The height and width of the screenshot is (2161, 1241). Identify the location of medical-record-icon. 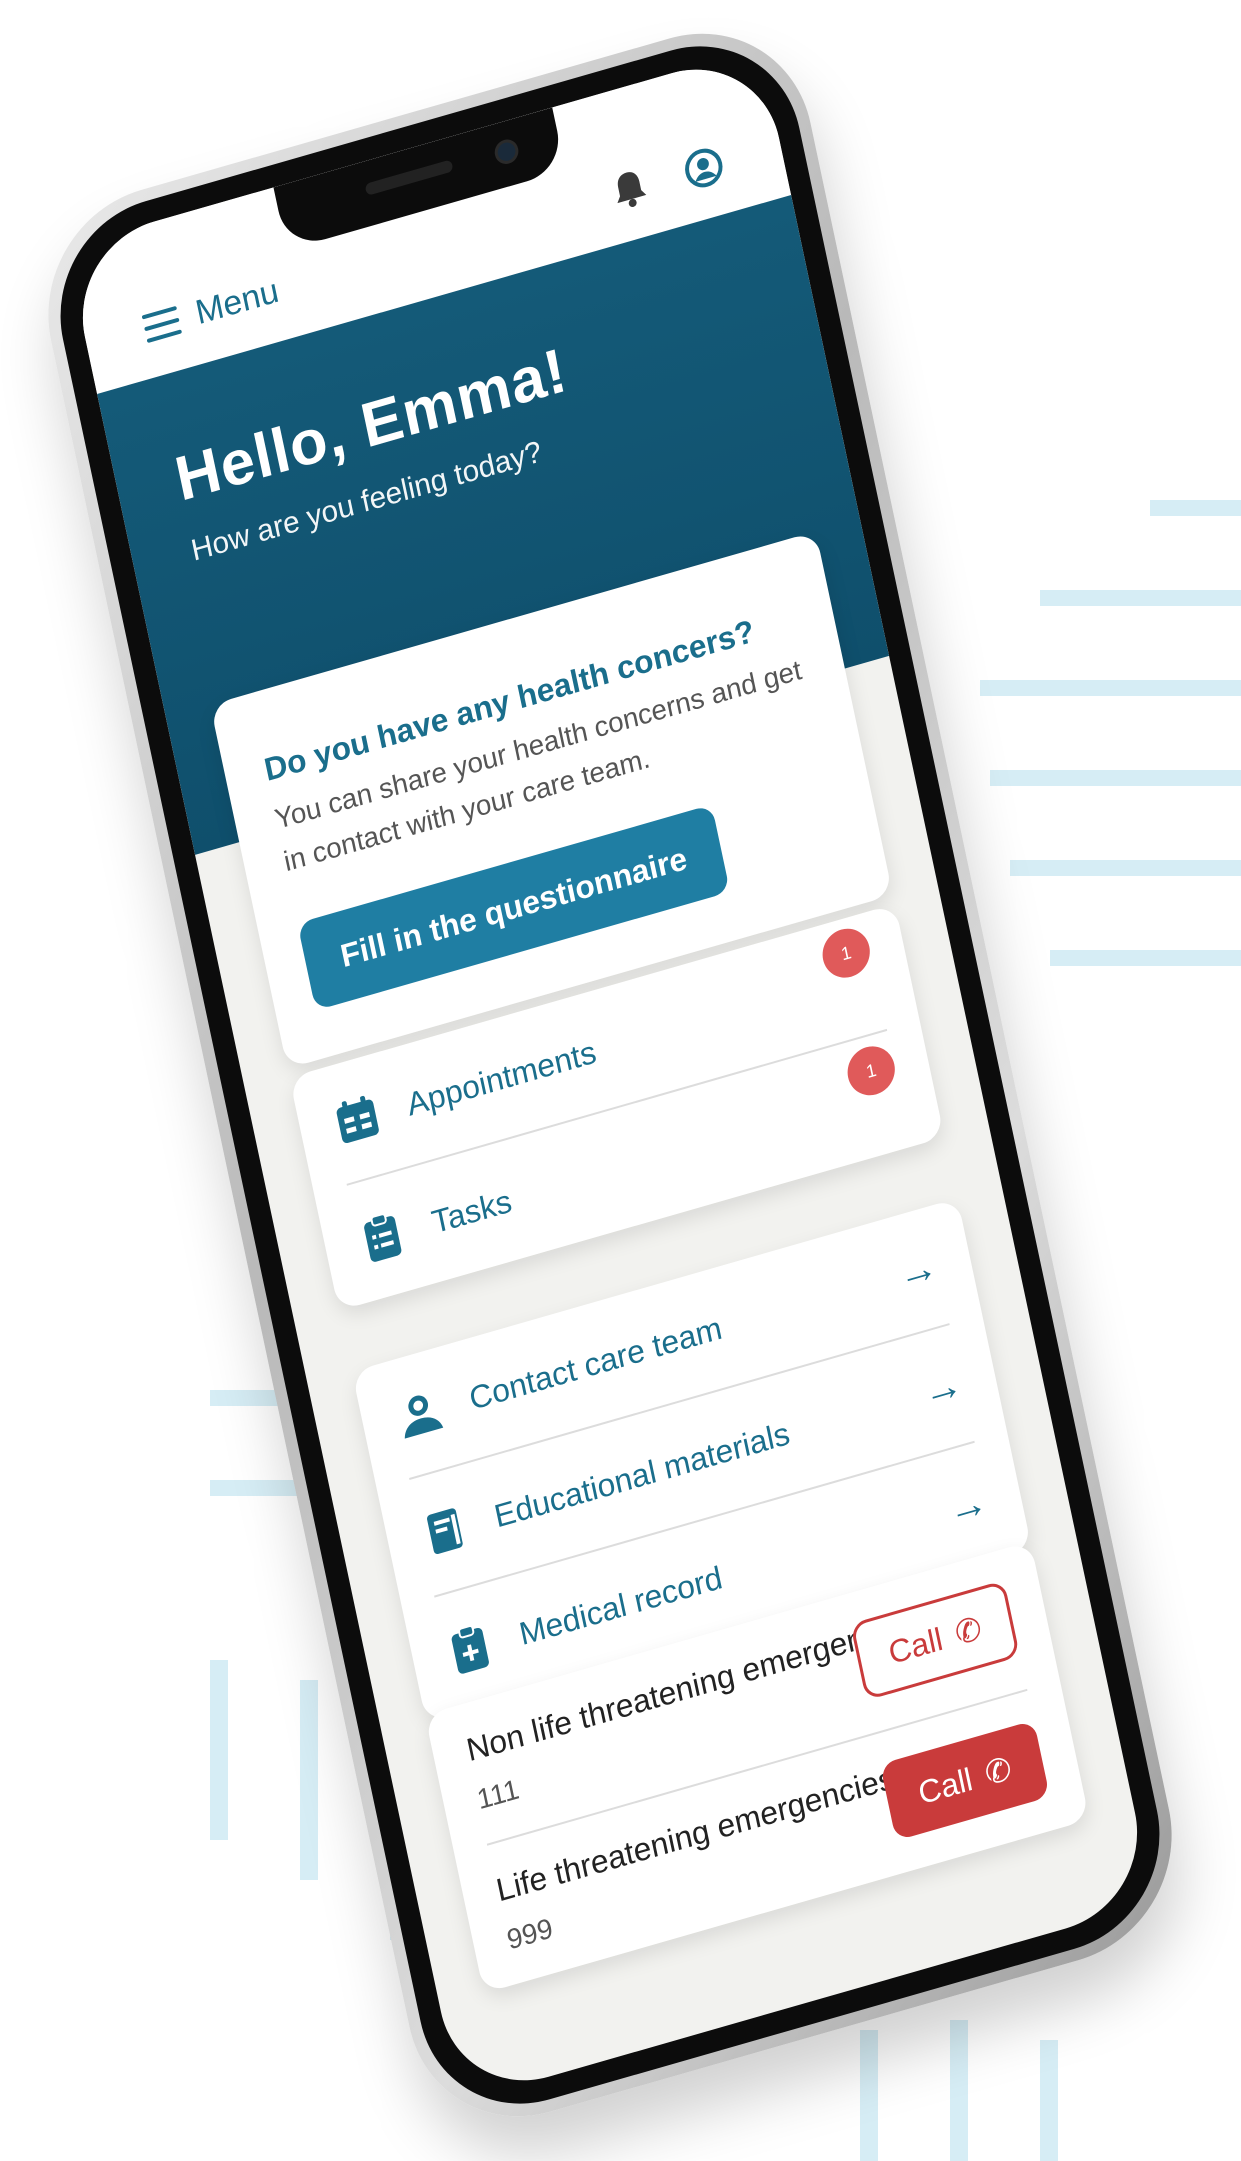
(470, 1649).